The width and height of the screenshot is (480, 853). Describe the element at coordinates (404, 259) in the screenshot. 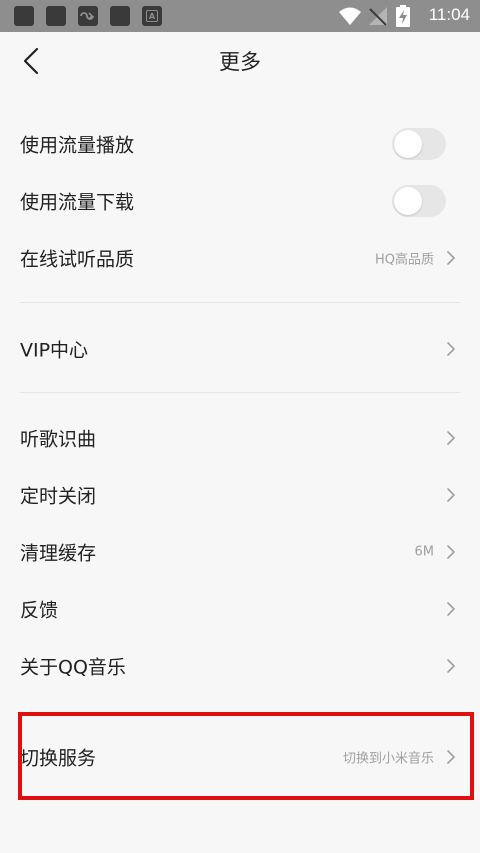

I see `setting-value: HQ高品质` at that location.